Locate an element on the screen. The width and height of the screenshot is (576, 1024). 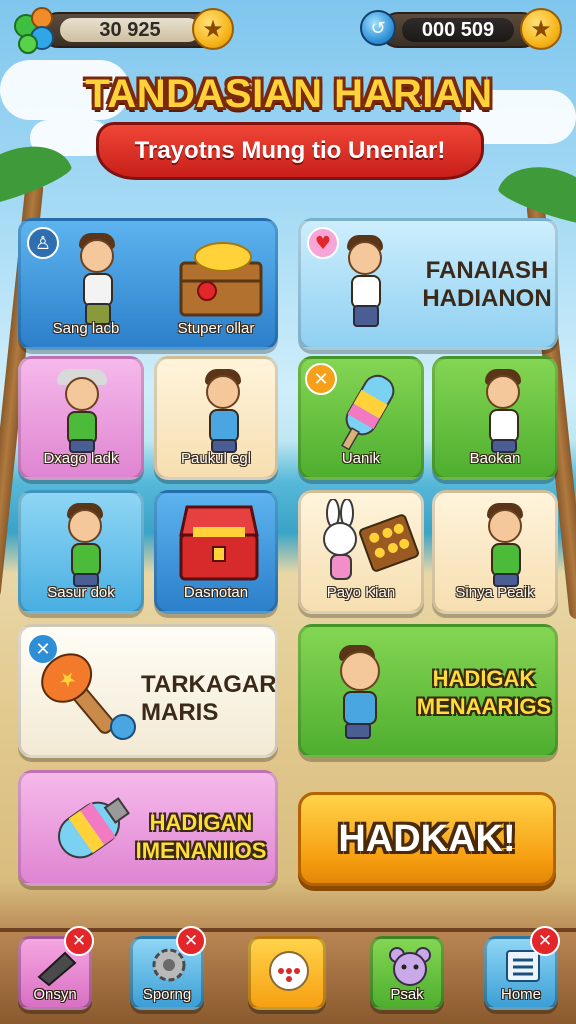
card-title: FANAIASH HADIANON is located at coordinates (487, 284).